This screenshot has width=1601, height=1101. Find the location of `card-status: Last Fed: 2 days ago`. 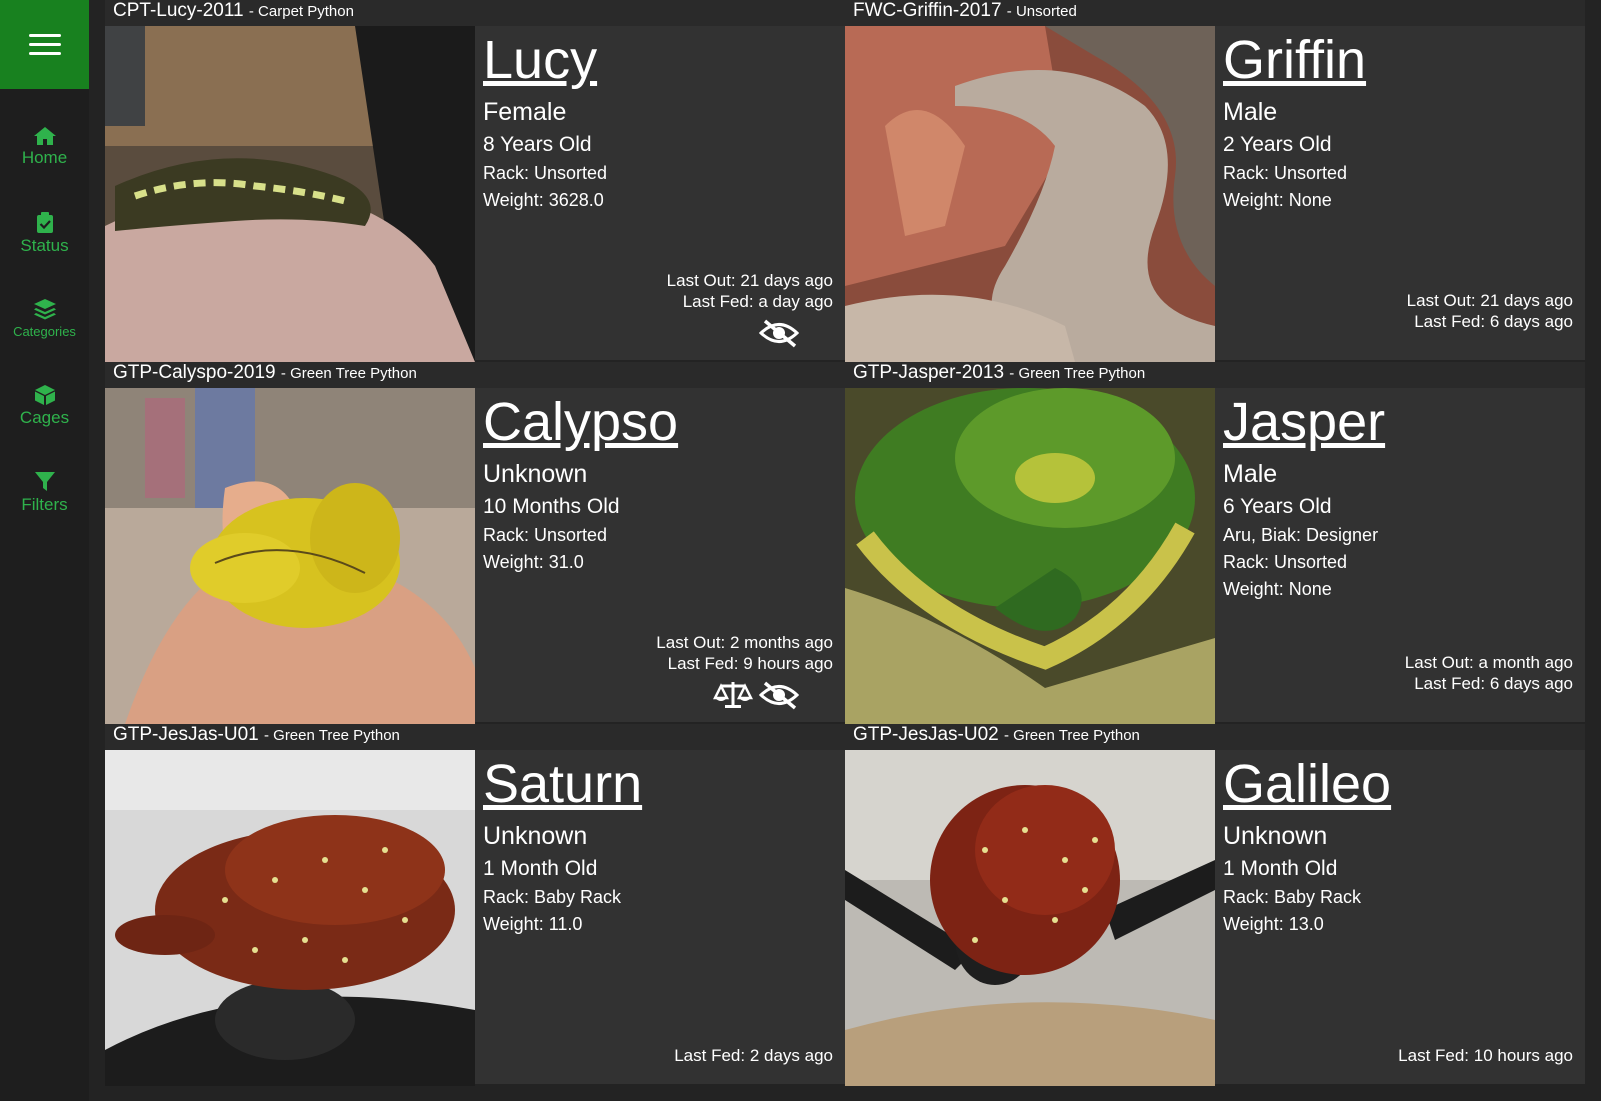

card-status: Last Fed: 2 days ago is located at coordinates (753, 1055).